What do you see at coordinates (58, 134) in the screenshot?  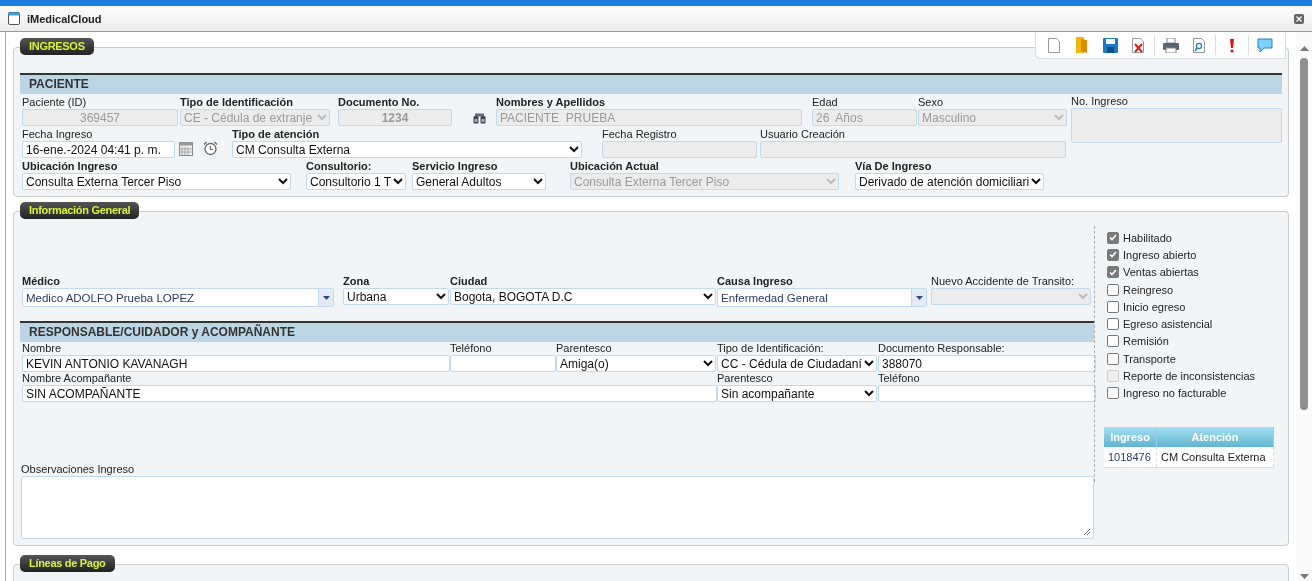 I see `field-label: Fecha Ingreso` at bounding box center [58, 134].